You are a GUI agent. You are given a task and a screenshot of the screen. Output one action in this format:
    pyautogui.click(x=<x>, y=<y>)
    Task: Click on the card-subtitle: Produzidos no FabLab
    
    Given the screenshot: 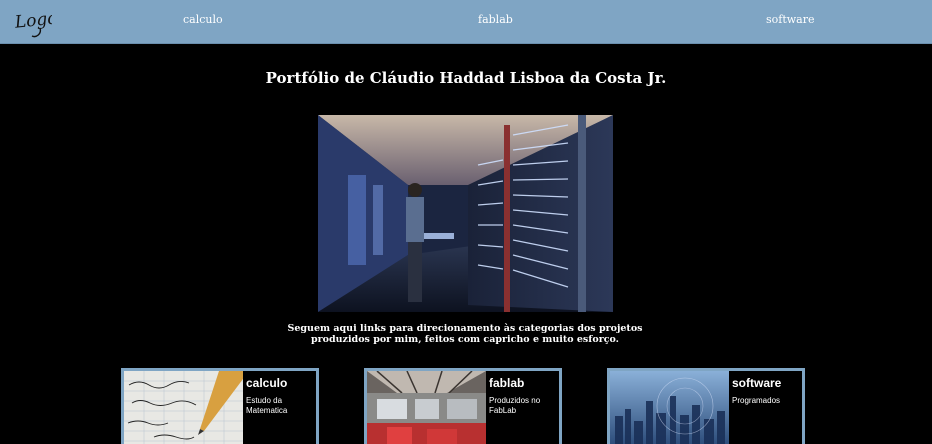 What is the action you would take?
    pyautogui.click(x=515, y=405)
    